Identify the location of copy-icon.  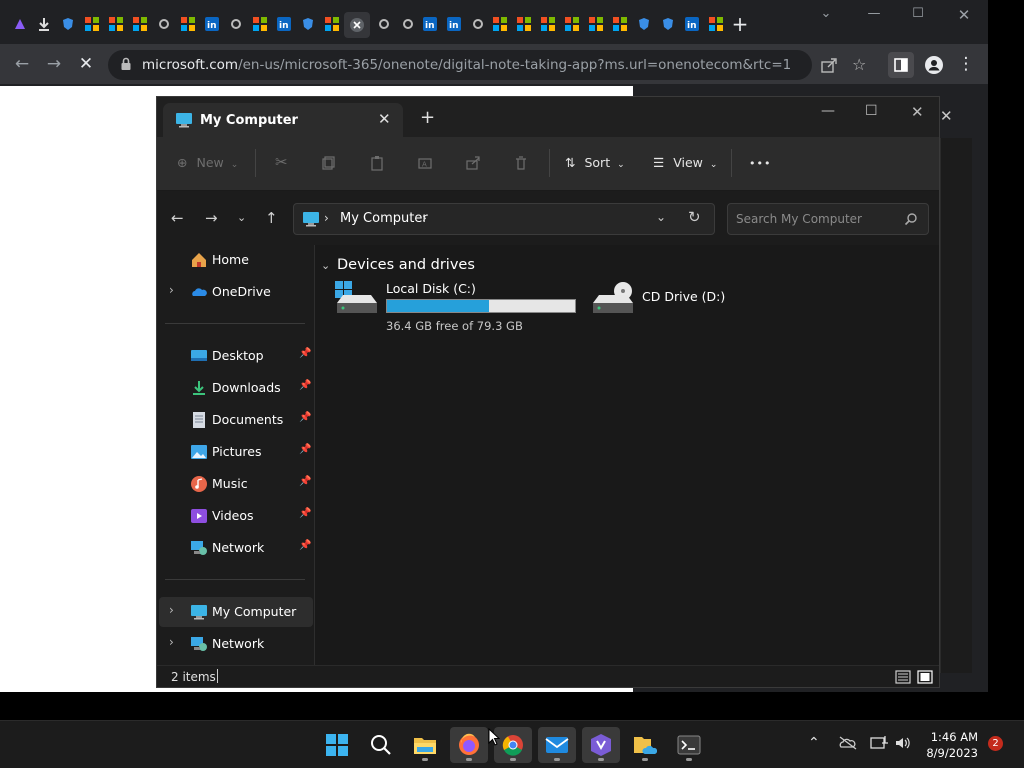
(329, 164).